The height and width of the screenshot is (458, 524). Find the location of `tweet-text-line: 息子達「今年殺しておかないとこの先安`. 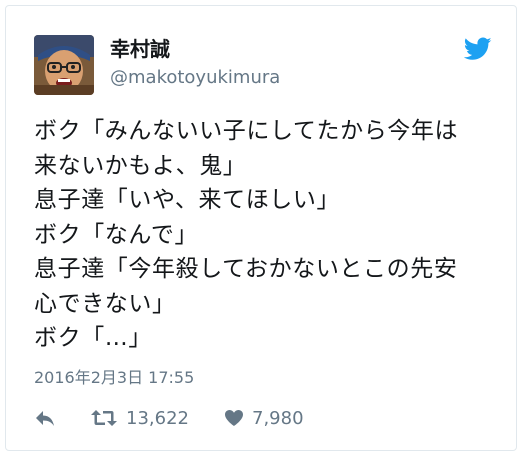

tweet-text-line: 息子達「今年殺しておかないとこの先安 is located at coordinates (246, 269).